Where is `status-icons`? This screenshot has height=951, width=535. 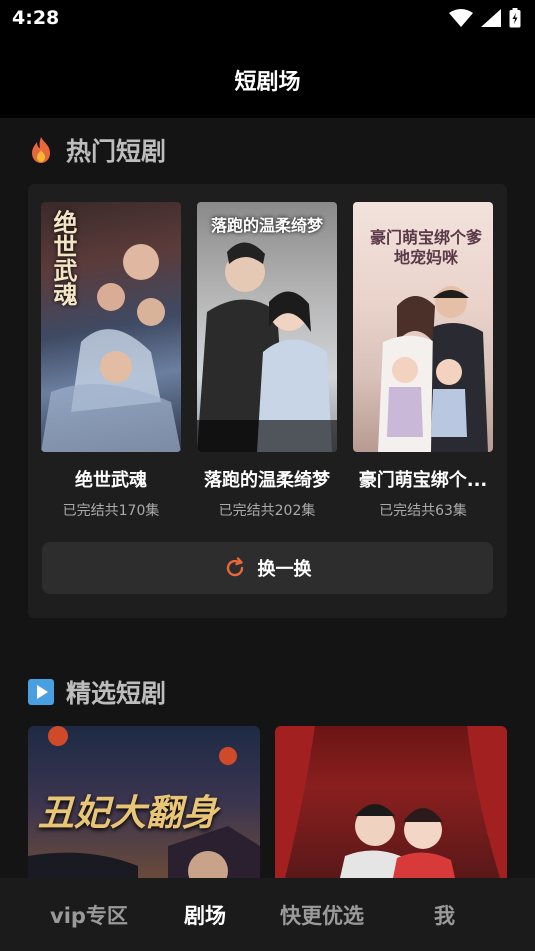 status-icons is located at coordinates (485, 18).